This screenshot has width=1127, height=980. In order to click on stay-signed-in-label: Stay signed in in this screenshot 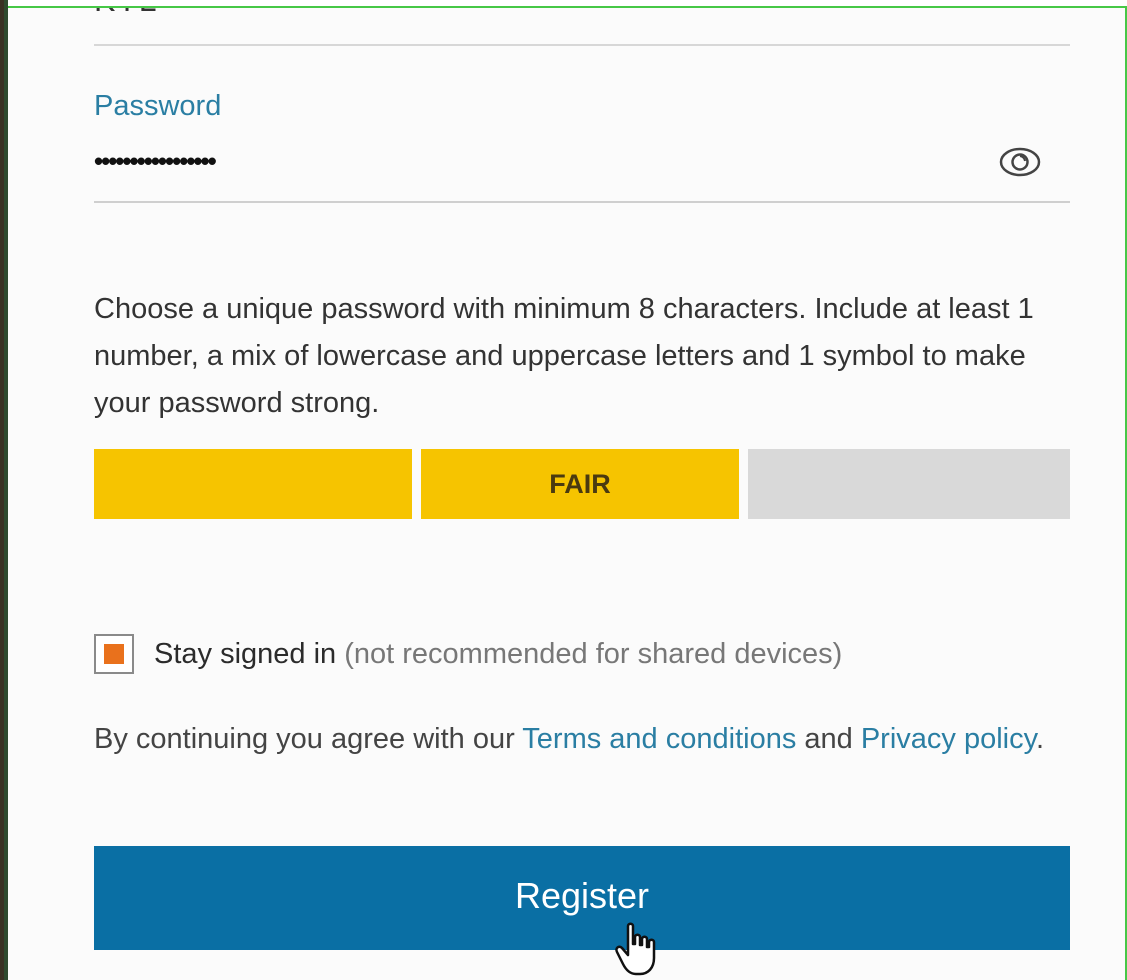, I will do `click(245, 654)`.